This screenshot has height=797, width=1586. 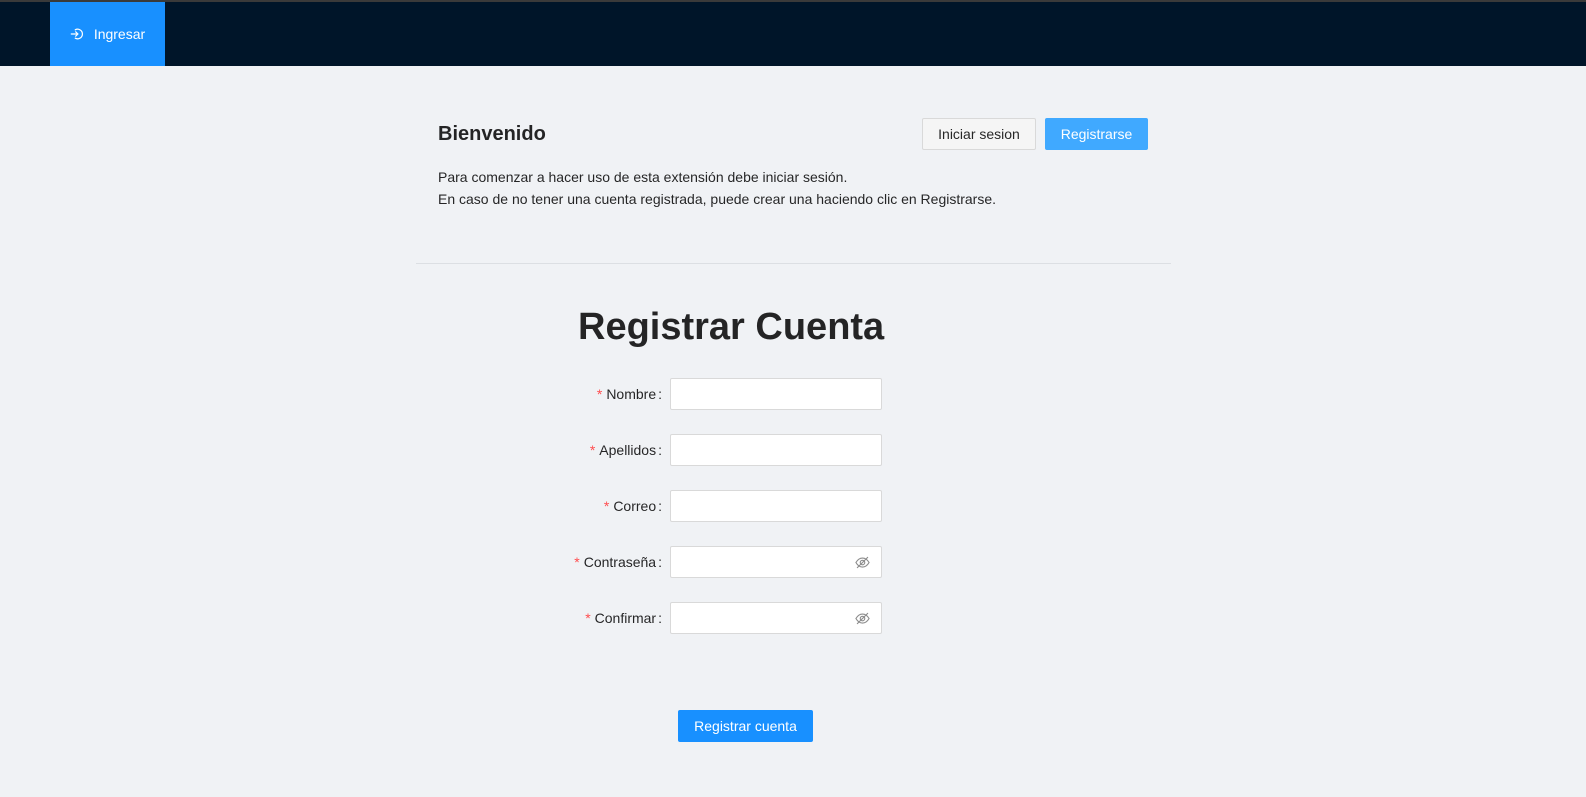 I want to click on form-row-confirmar: * Confirmar:, so click(x=700, y=618).